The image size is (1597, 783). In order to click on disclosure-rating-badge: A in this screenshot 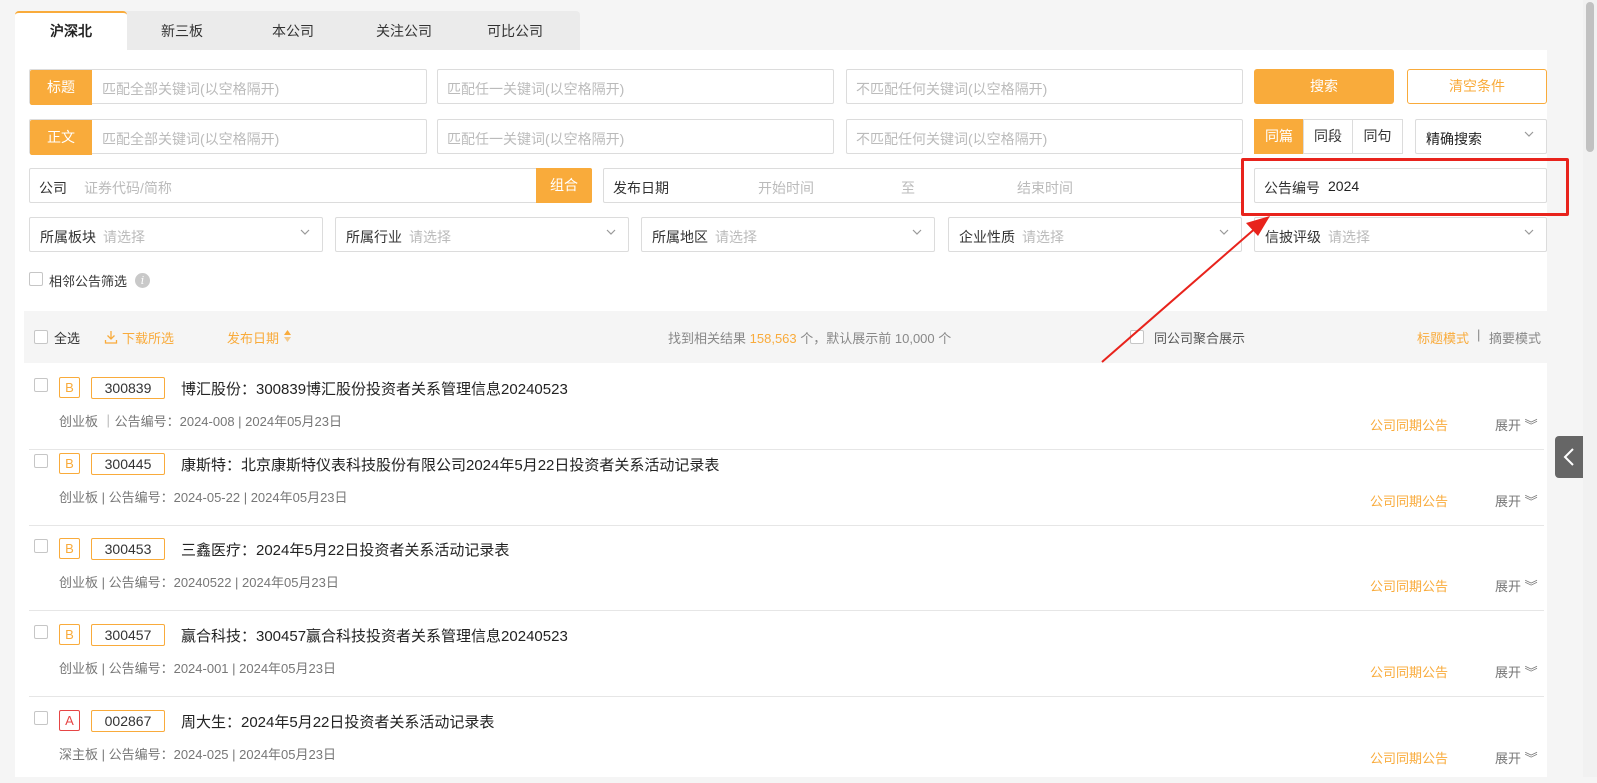, I will do `click(69, 720)`.